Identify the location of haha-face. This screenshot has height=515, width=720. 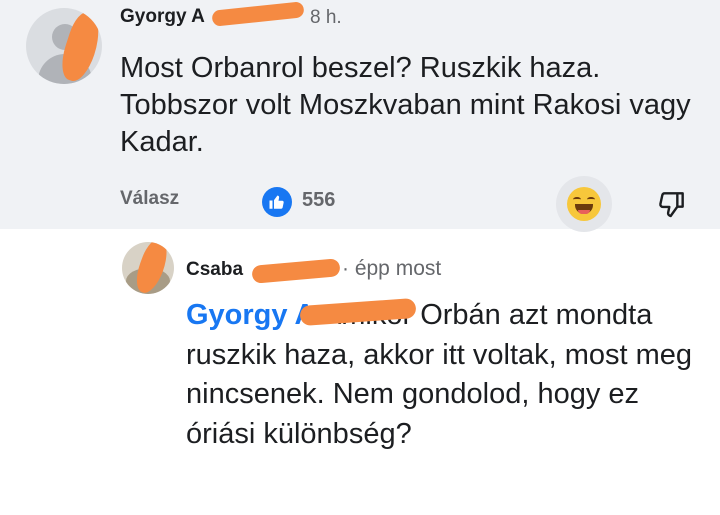
(584, 204).